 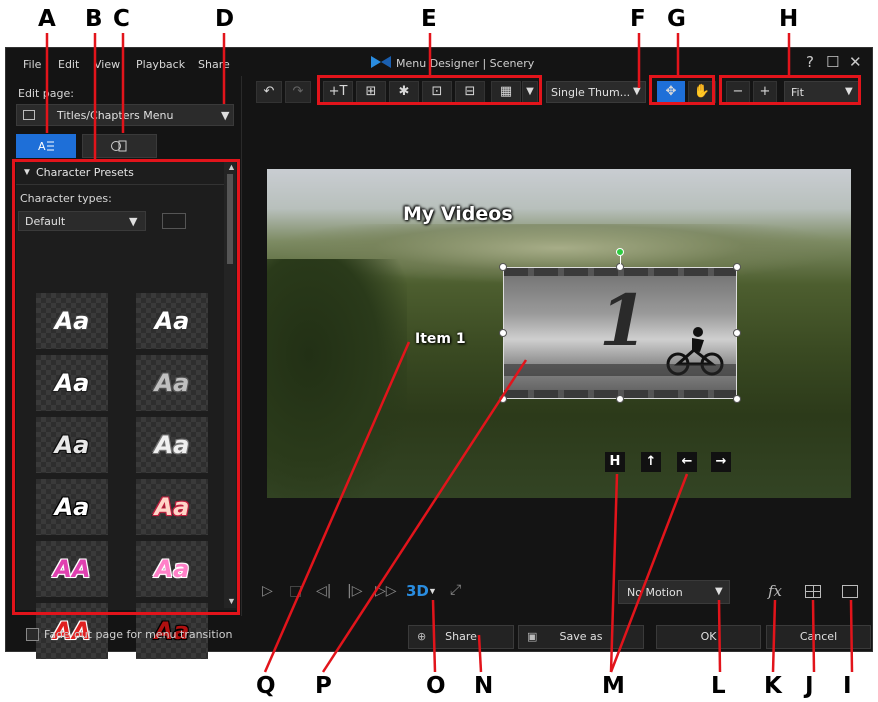 I want to click on window-title: Menu Designer | Scenery, so click(x=465, y=63).